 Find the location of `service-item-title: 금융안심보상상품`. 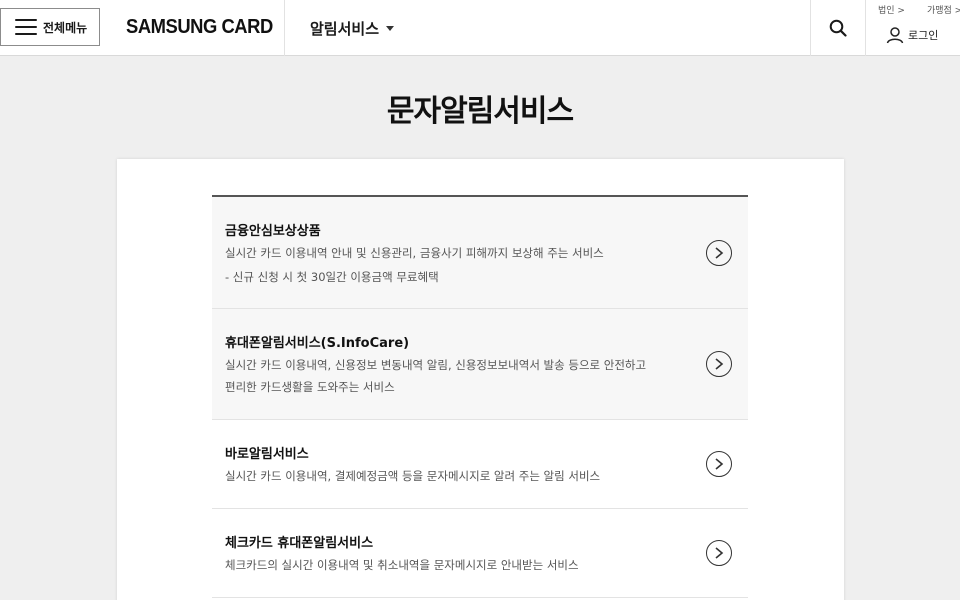

service-item-title: 금융안심보상상품 is located at coordinates (273, 231).